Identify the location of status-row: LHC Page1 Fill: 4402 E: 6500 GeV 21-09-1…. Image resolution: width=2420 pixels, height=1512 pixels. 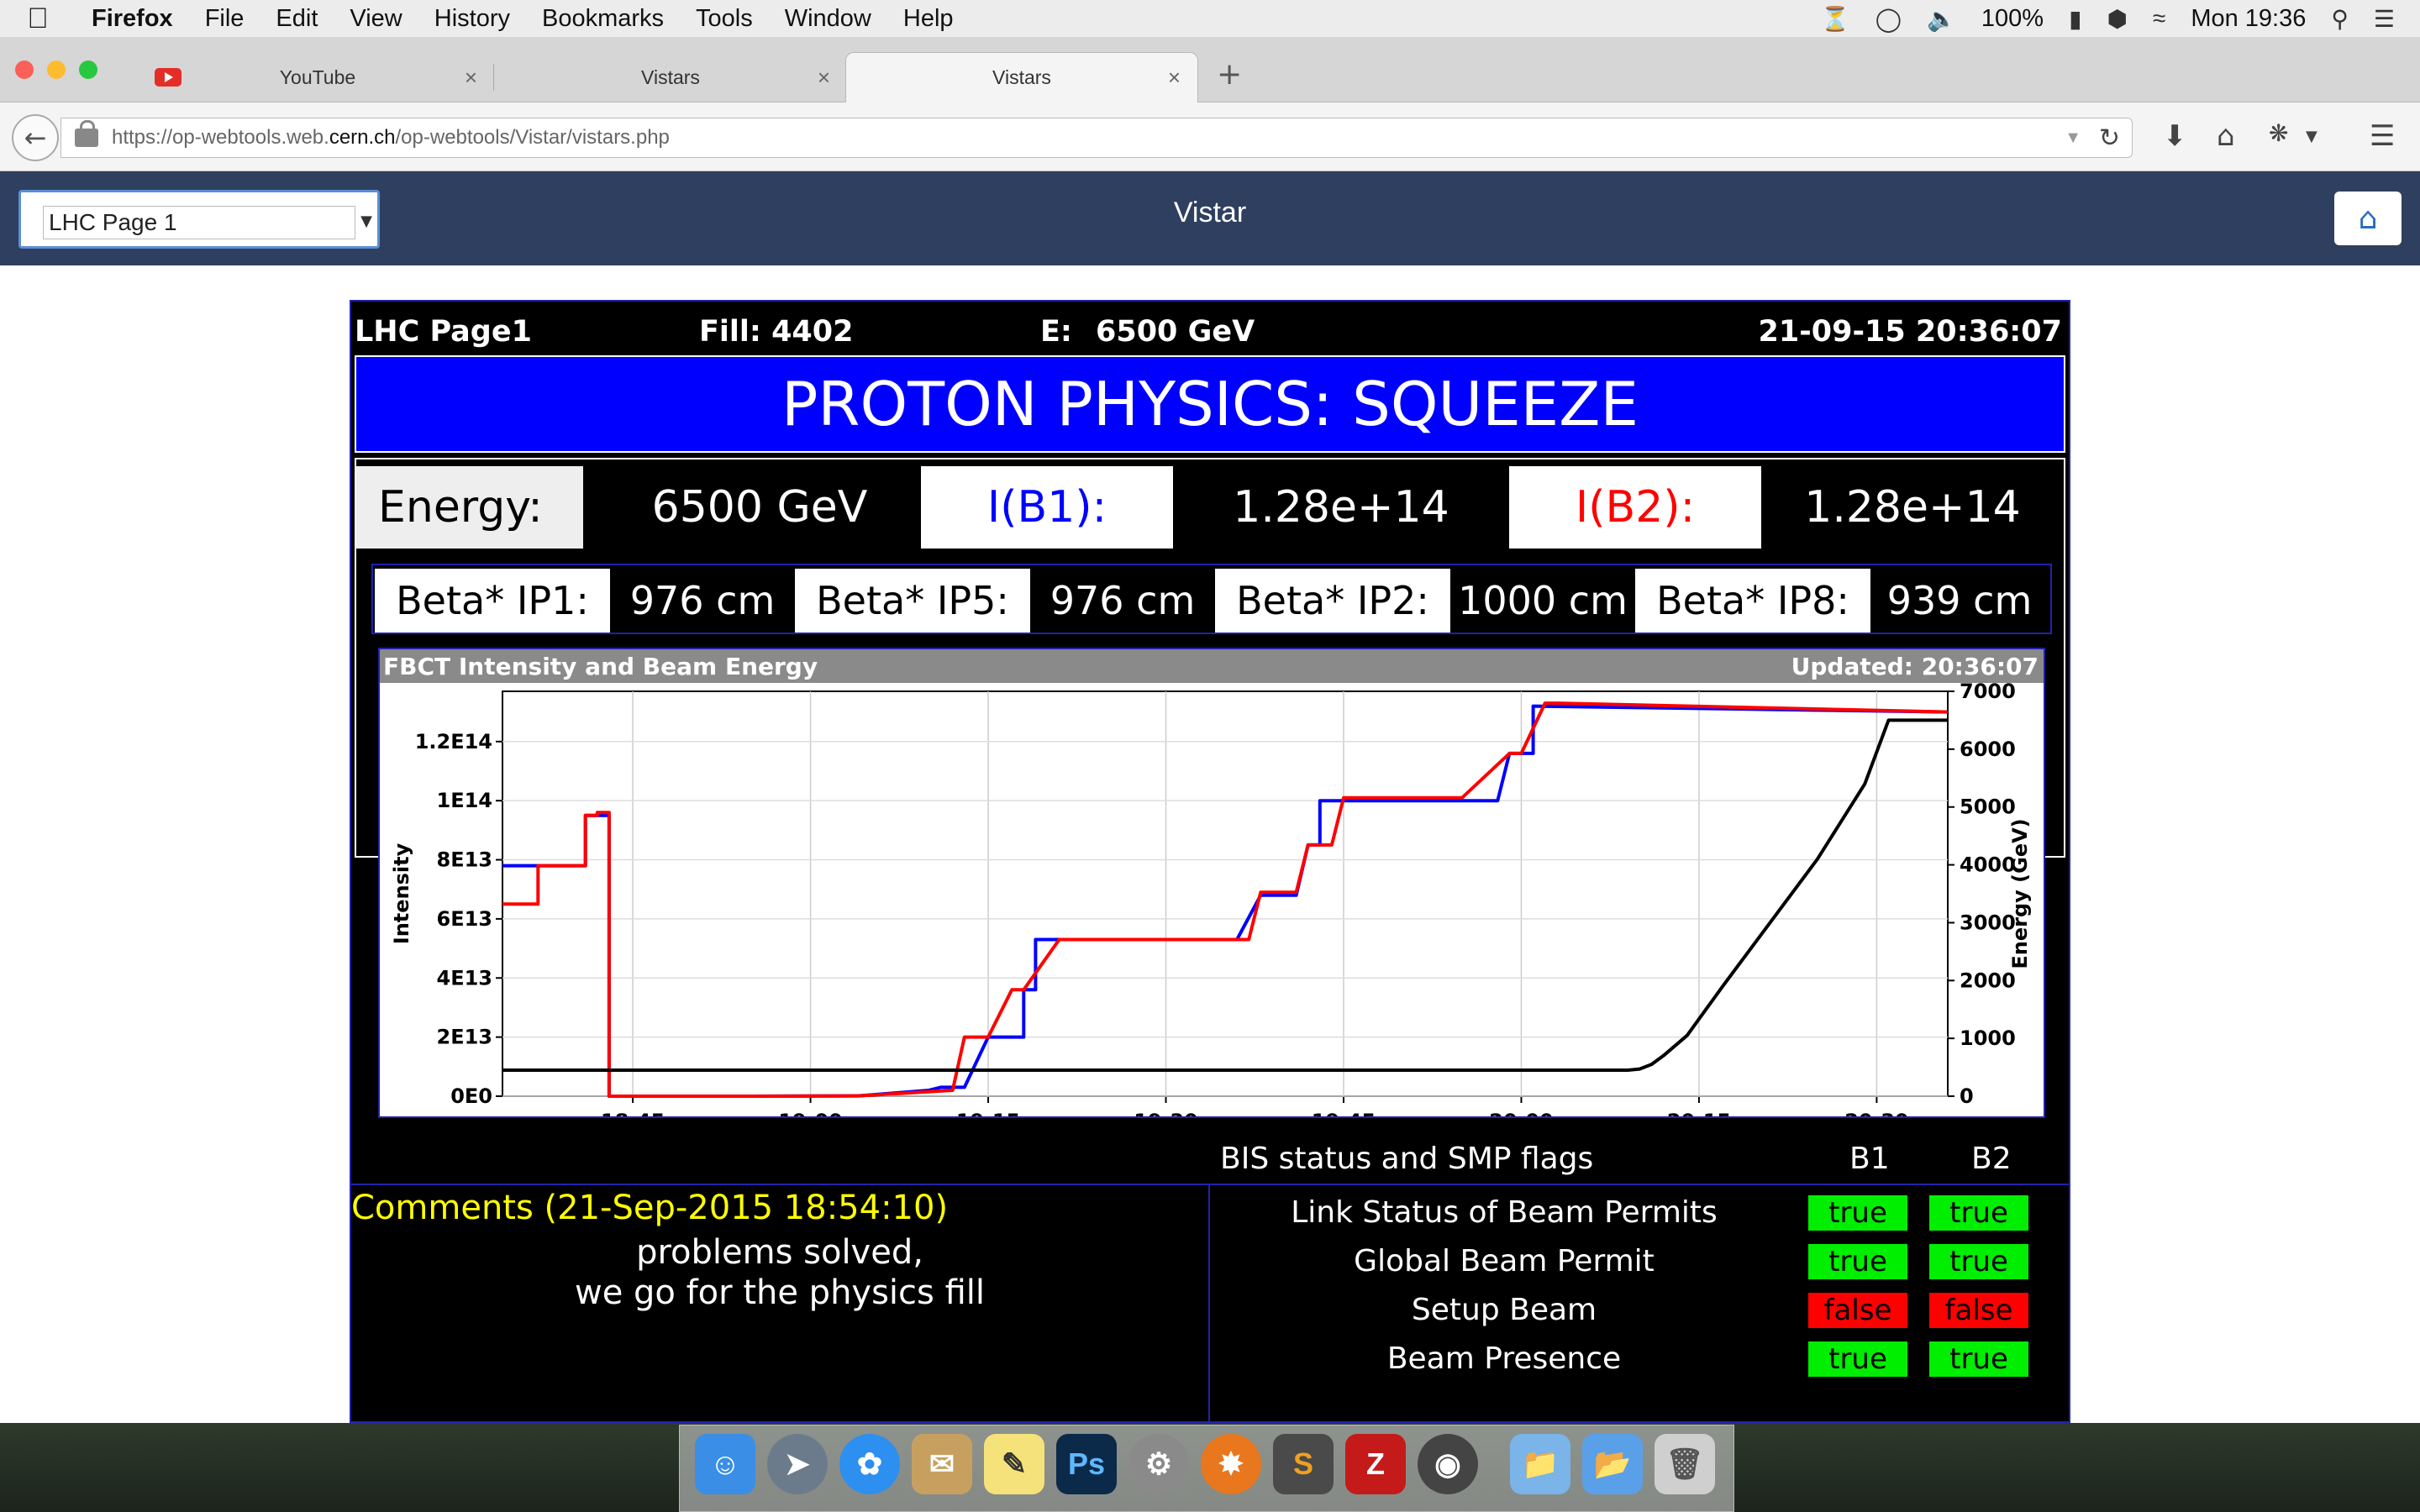
(1210, 329).